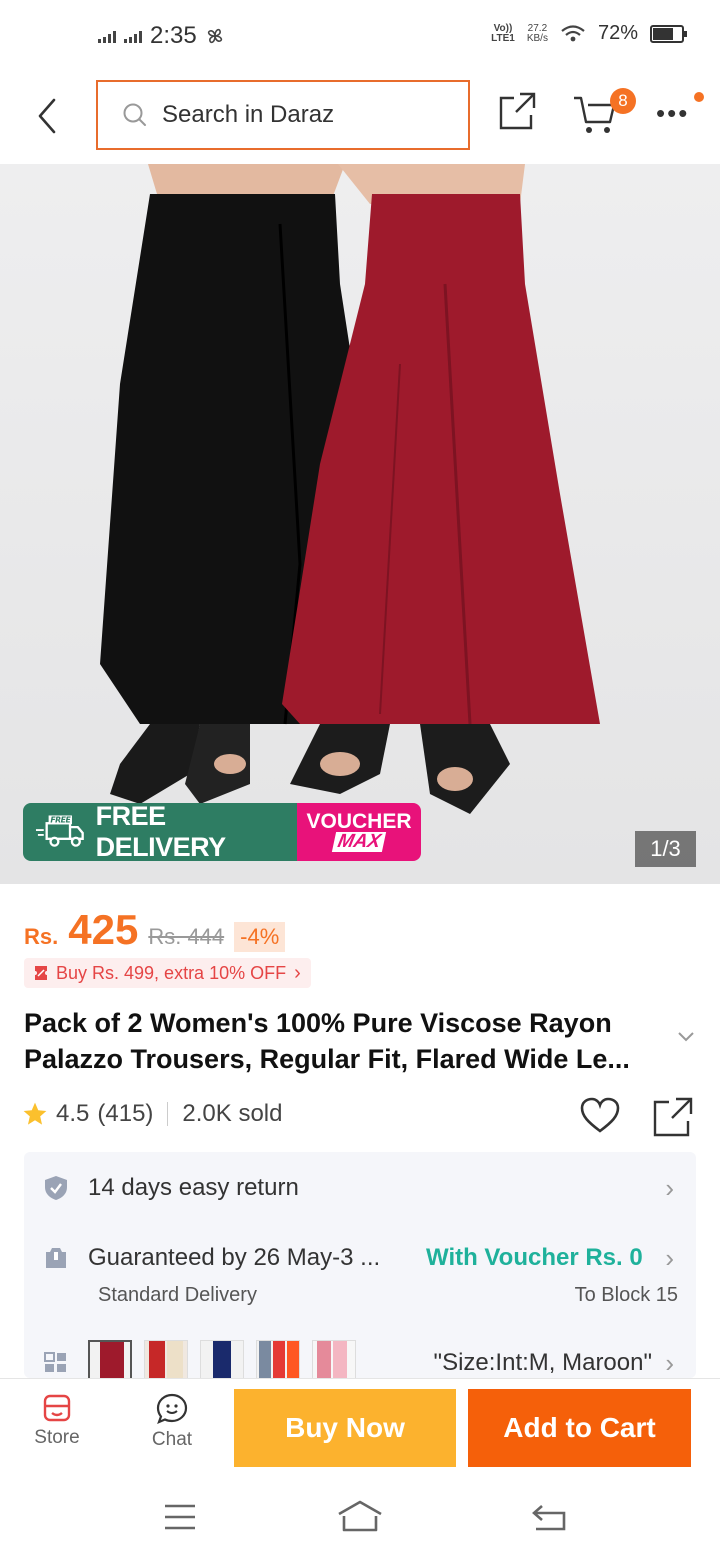  What do you see at coordinates (543, 1363) in the screenshot?
I see `selected-variant: "Size:Int:M, Maroon"` at bounding box center [543, 1363].